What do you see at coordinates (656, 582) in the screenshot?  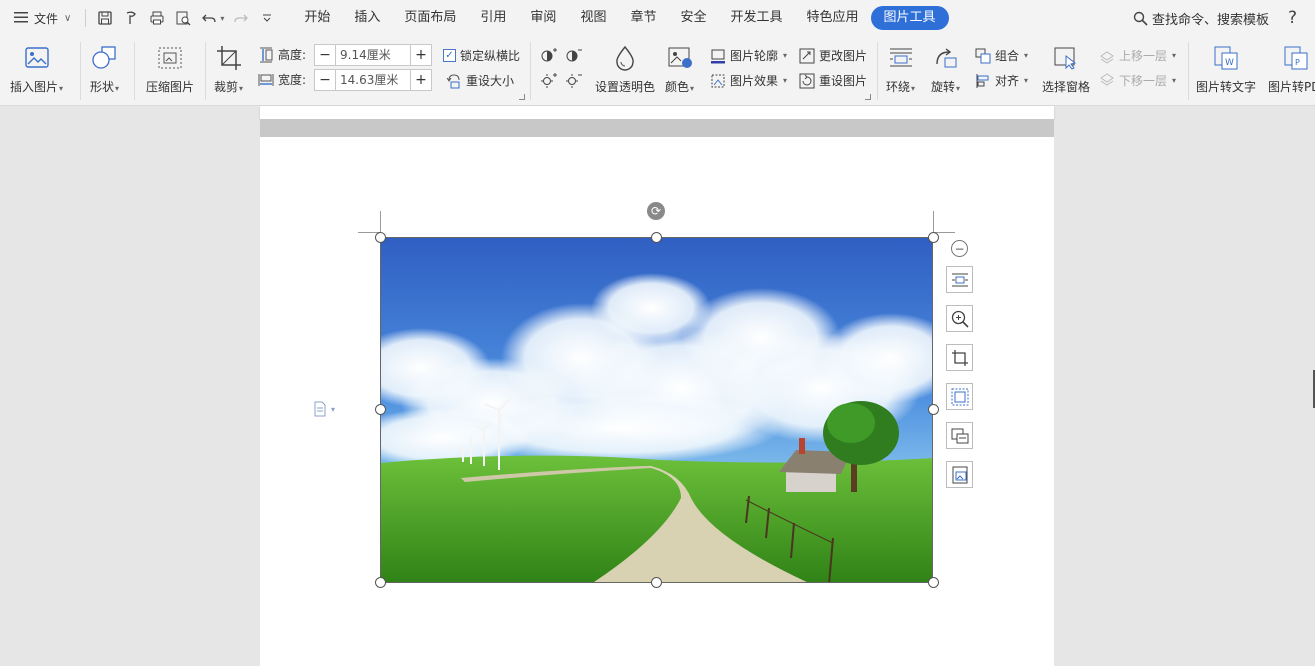 I see `resize-handle-bottom` at bounding box center [656, 582].